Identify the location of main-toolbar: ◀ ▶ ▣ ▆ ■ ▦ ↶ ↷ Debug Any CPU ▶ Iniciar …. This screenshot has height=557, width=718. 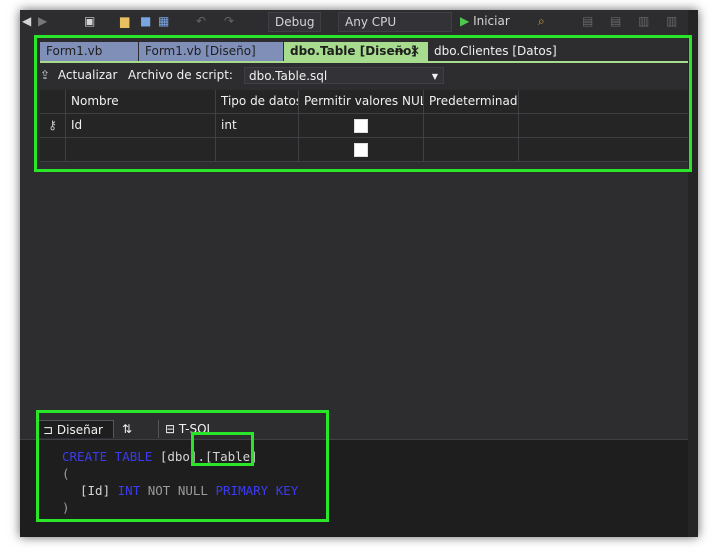
(359, 22).